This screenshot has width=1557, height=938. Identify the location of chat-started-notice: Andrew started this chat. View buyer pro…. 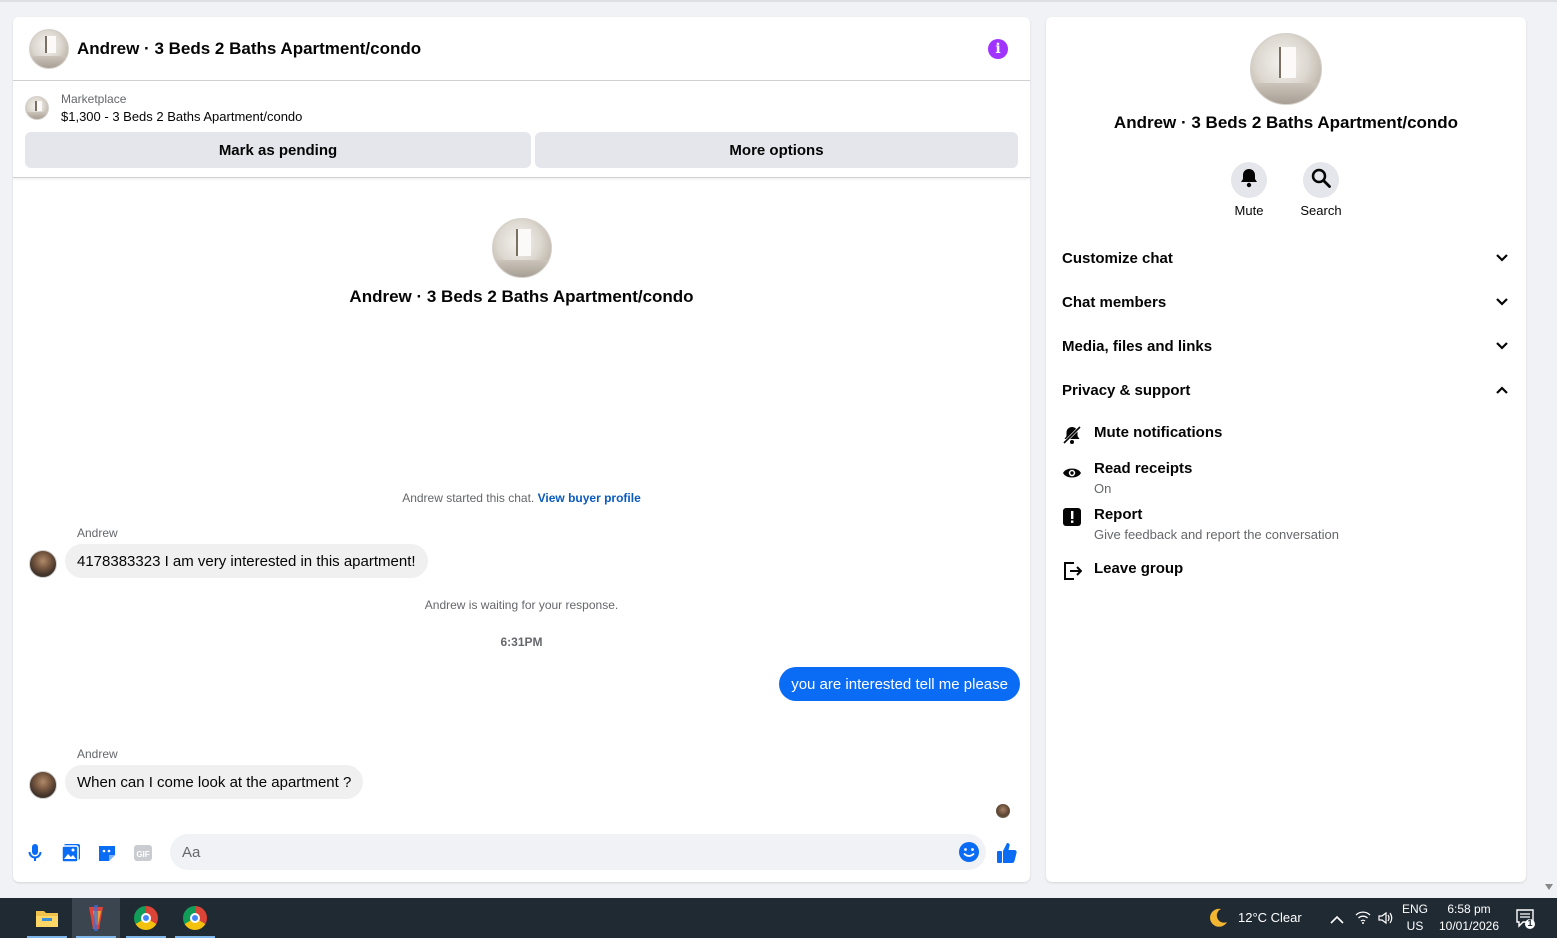
(521, 498).